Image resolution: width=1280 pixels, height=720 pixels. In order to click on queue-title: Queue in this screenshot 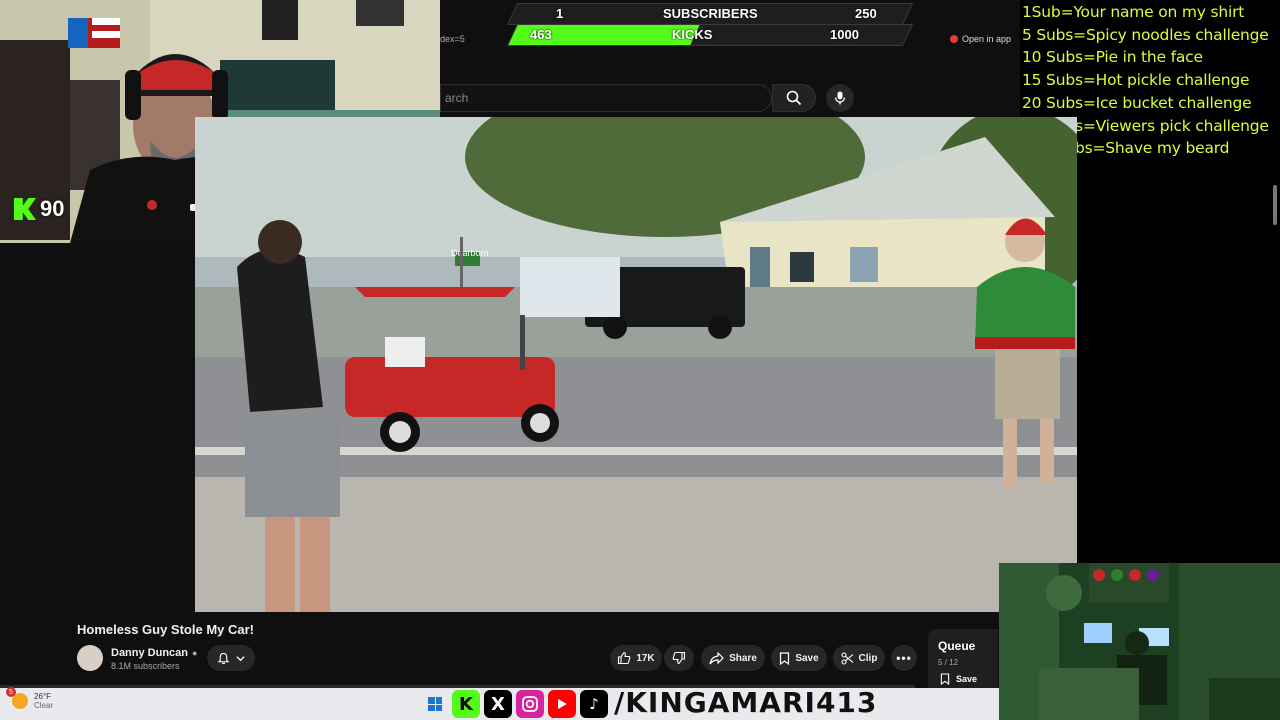, I will do `click(957, 646)`.